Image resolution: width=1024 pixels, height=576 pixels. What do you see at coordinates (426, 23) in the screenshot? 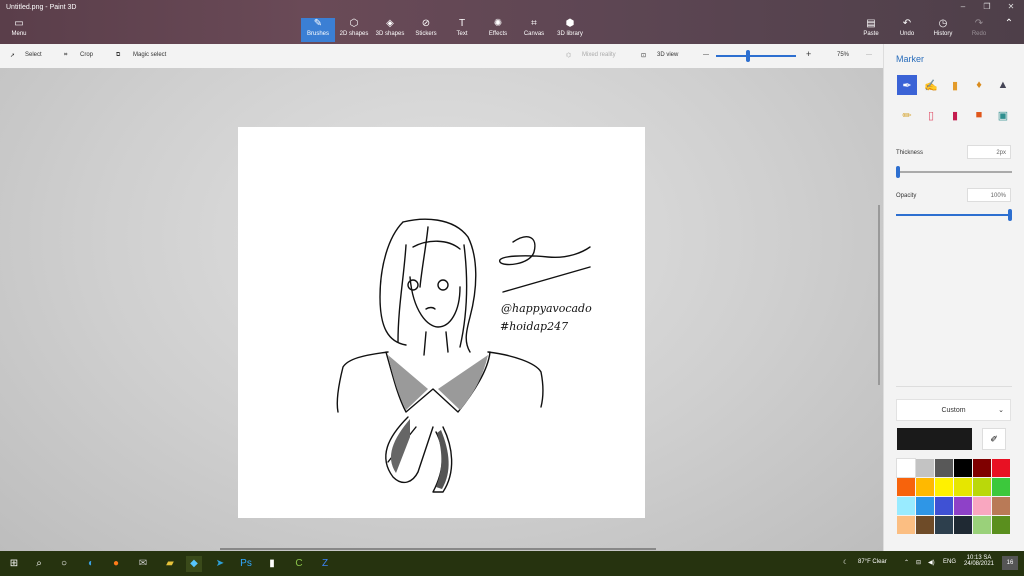
I see `stickers-icon: ⊘` at bounding box center [426, 23].